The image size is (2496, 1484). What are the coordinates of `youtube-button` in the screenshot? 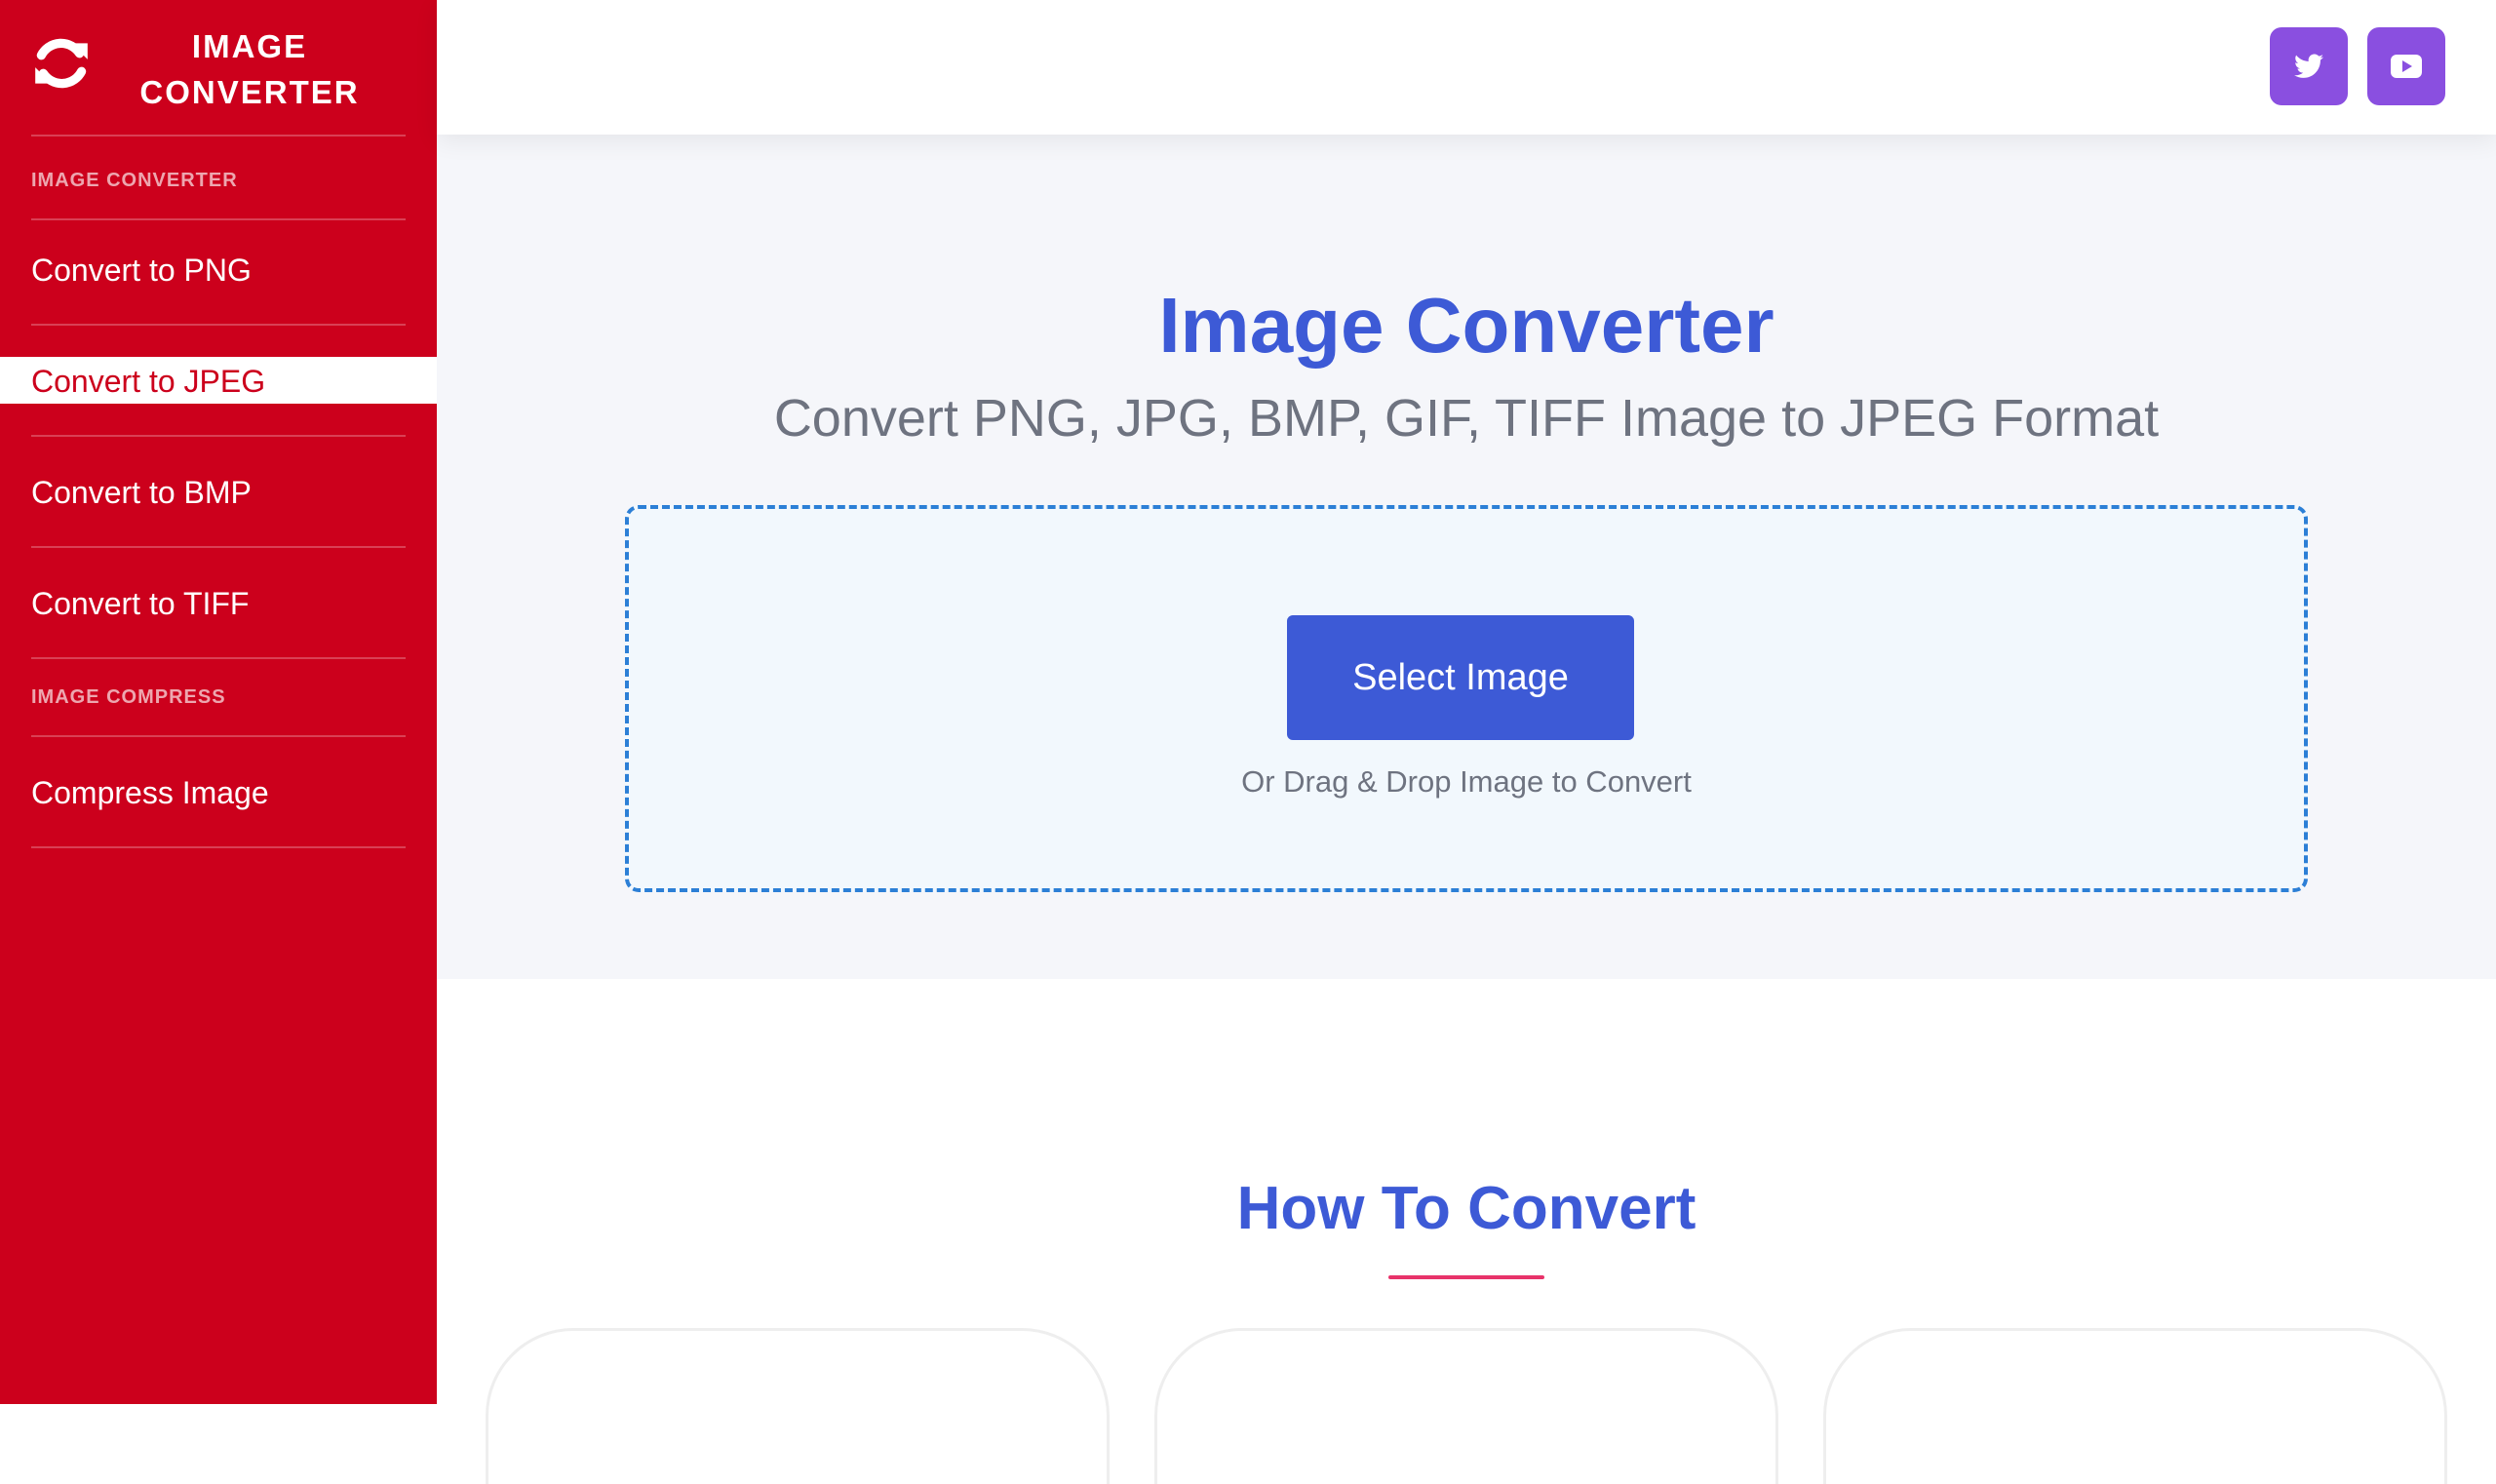 It's located at (2406, 66).